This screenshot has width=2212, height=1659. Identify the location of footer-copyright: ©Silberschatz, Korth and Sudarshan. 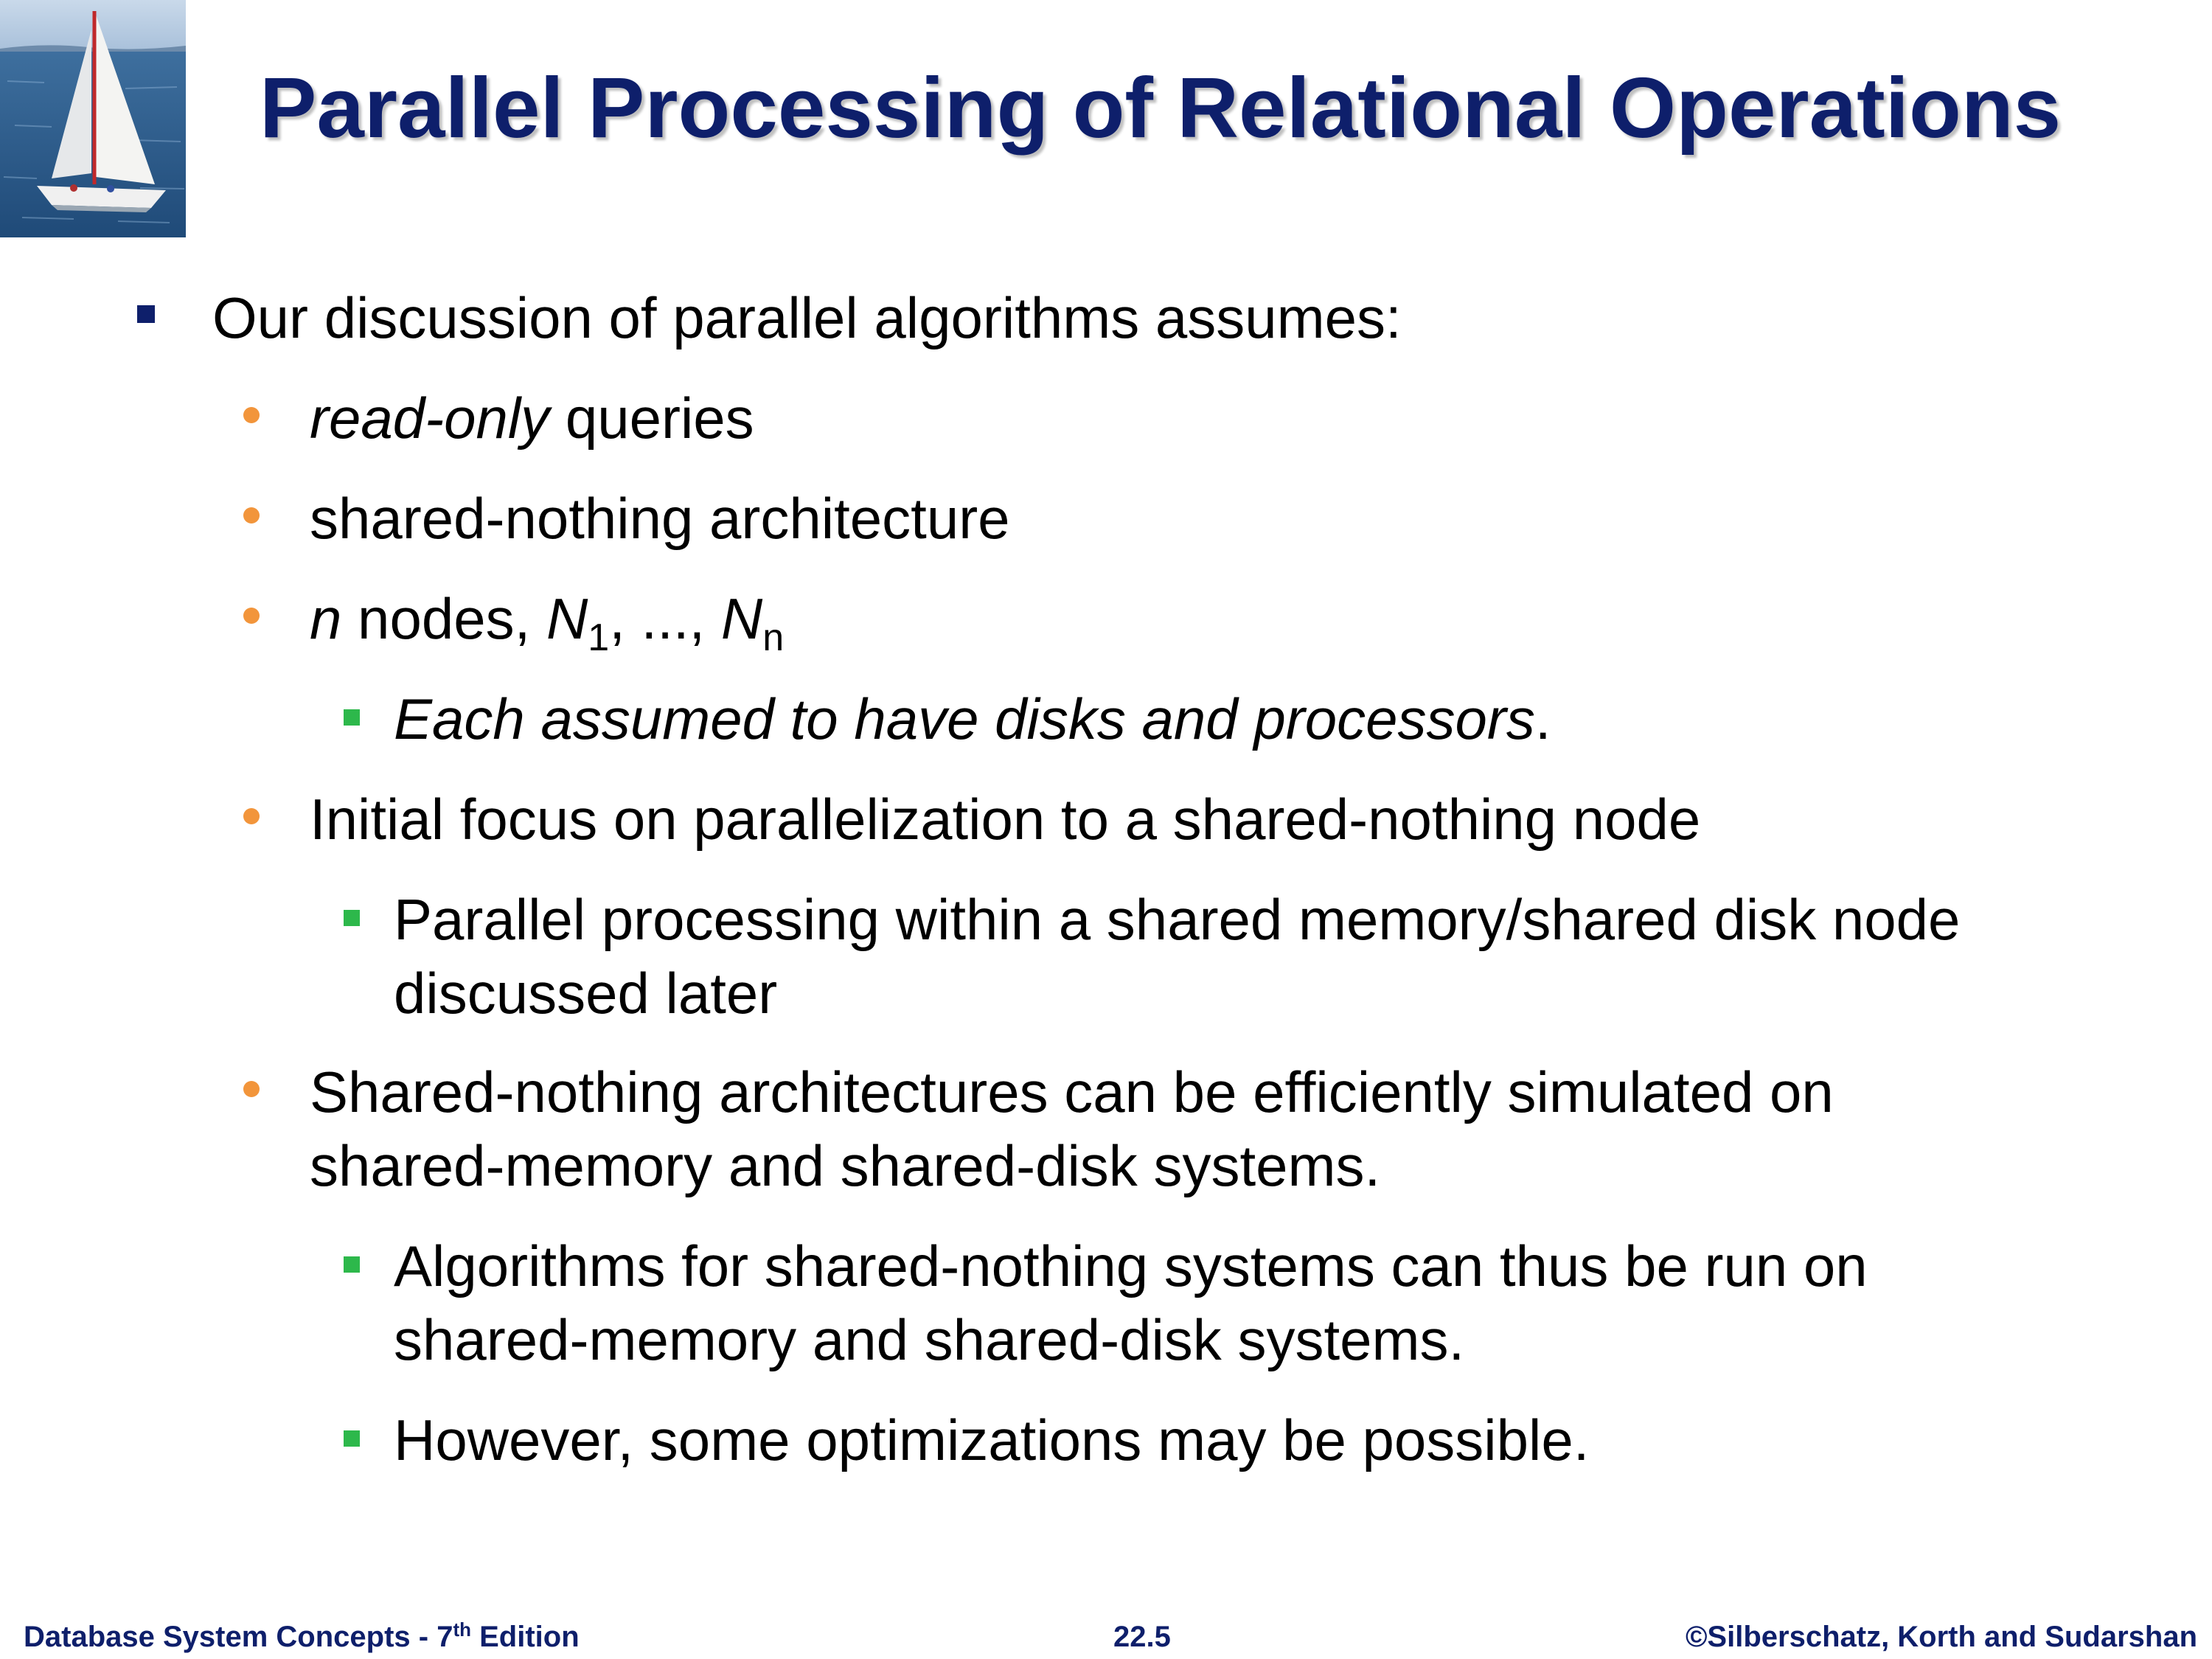
(1941, 1637).